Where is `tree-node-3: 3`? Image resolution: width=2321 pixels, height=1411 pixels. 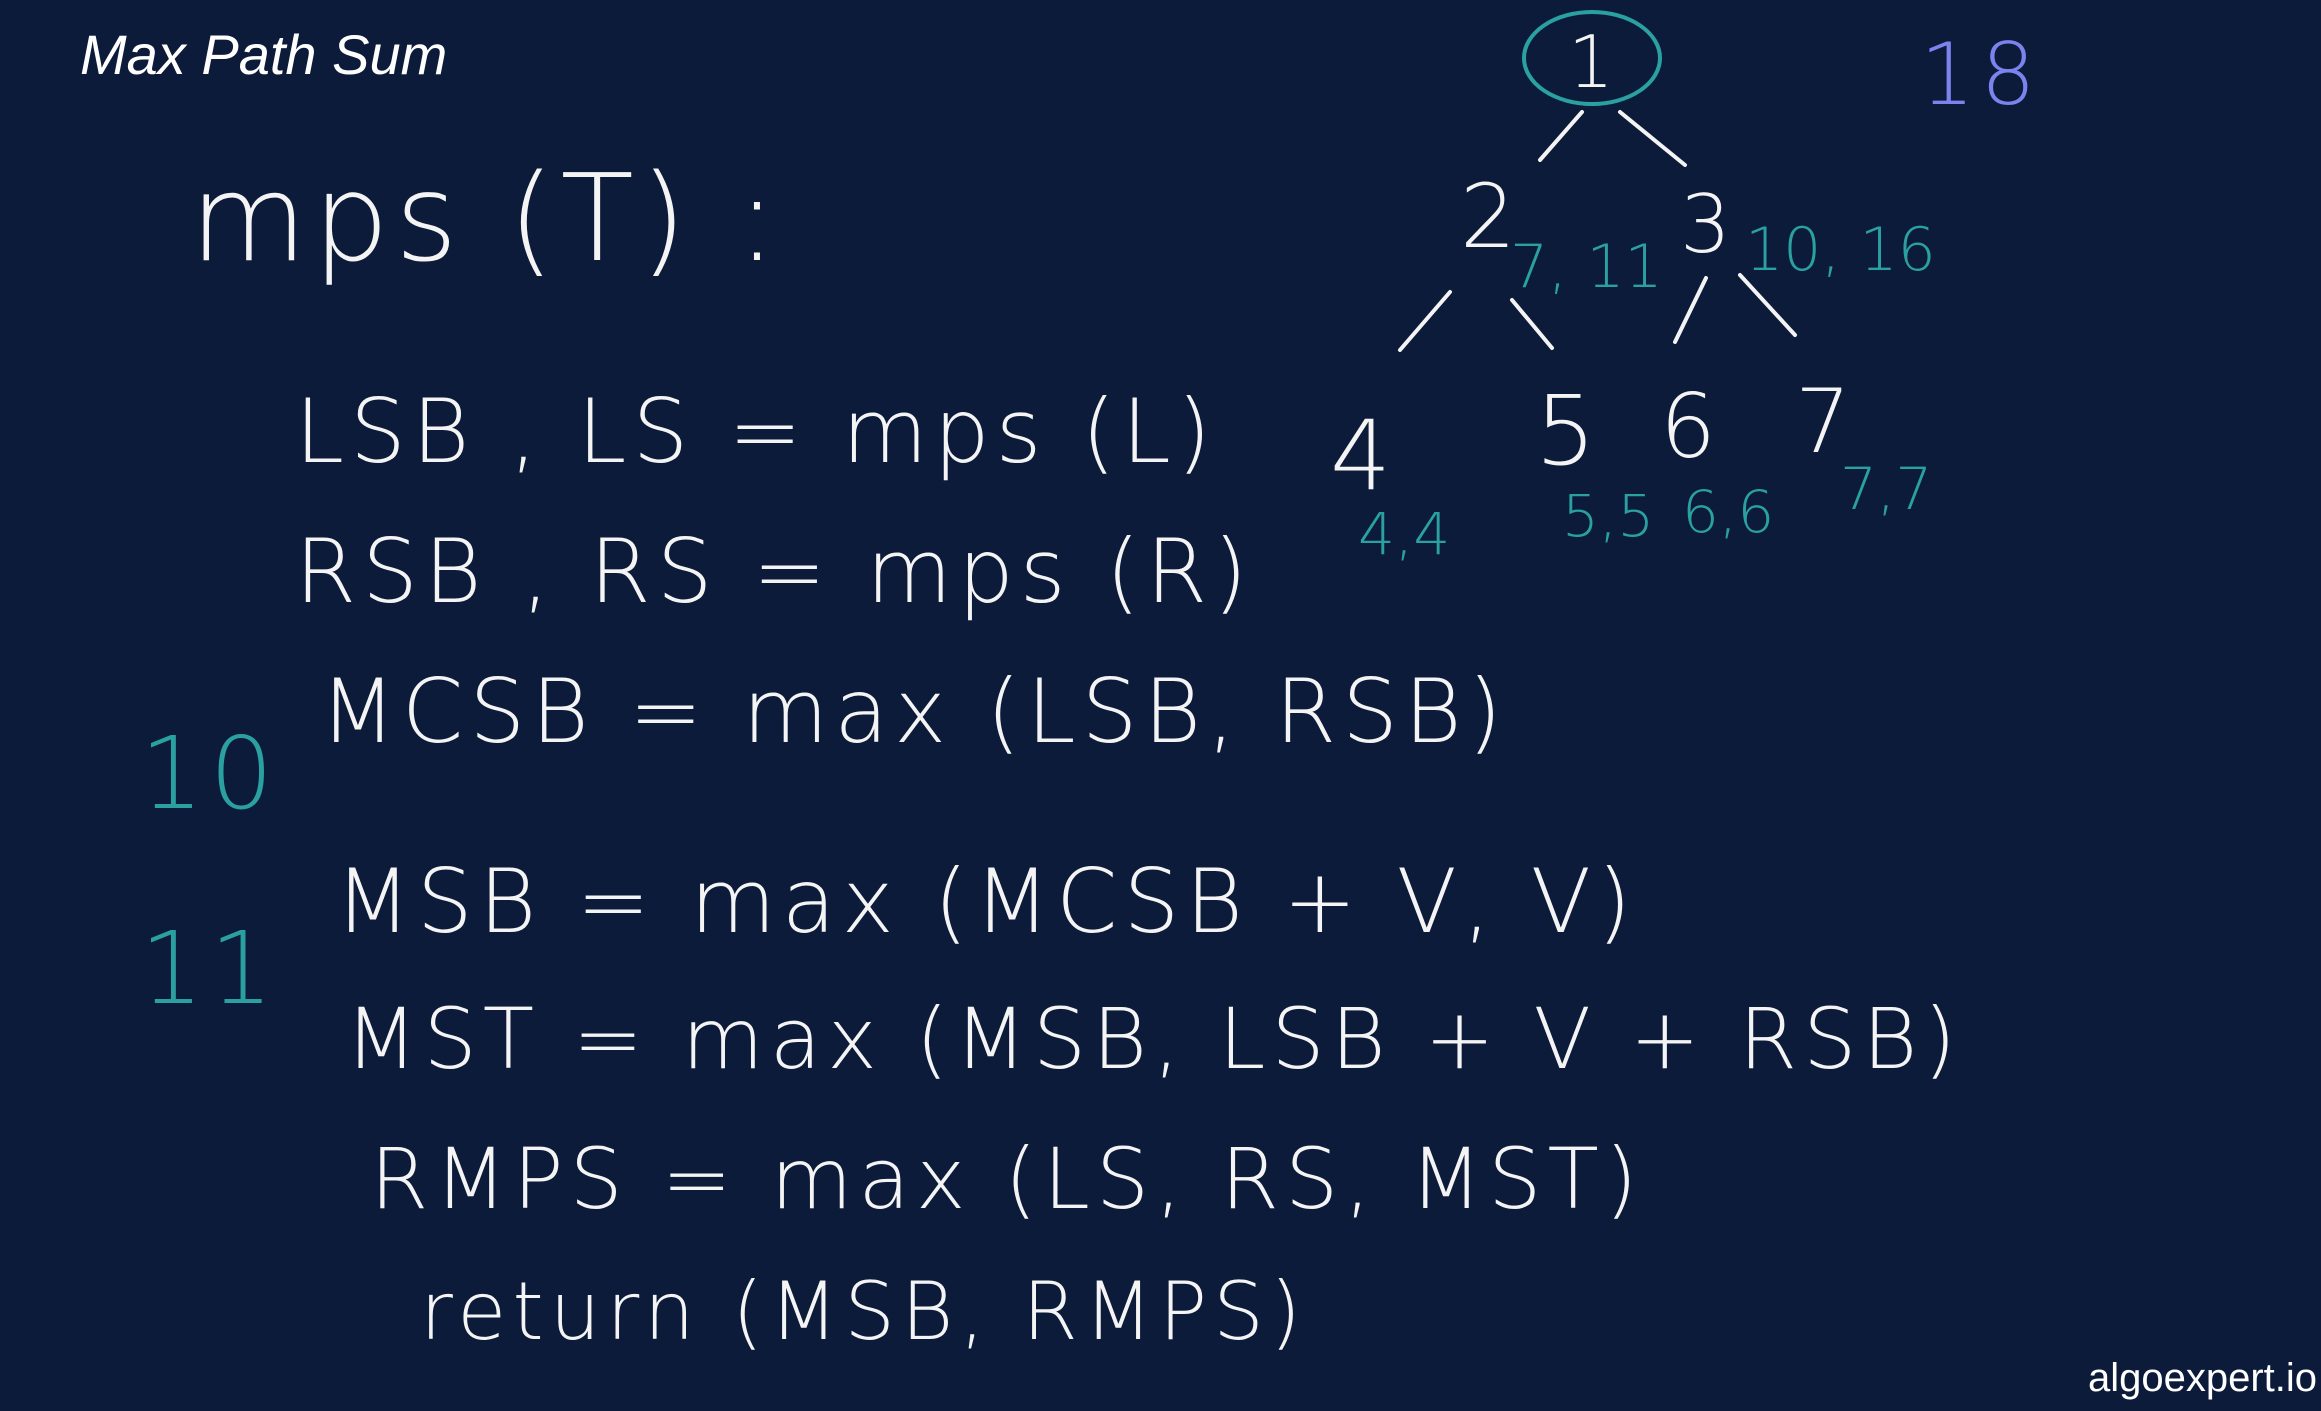
tree-node-3: 3 is located at coordinates (1705, 224).